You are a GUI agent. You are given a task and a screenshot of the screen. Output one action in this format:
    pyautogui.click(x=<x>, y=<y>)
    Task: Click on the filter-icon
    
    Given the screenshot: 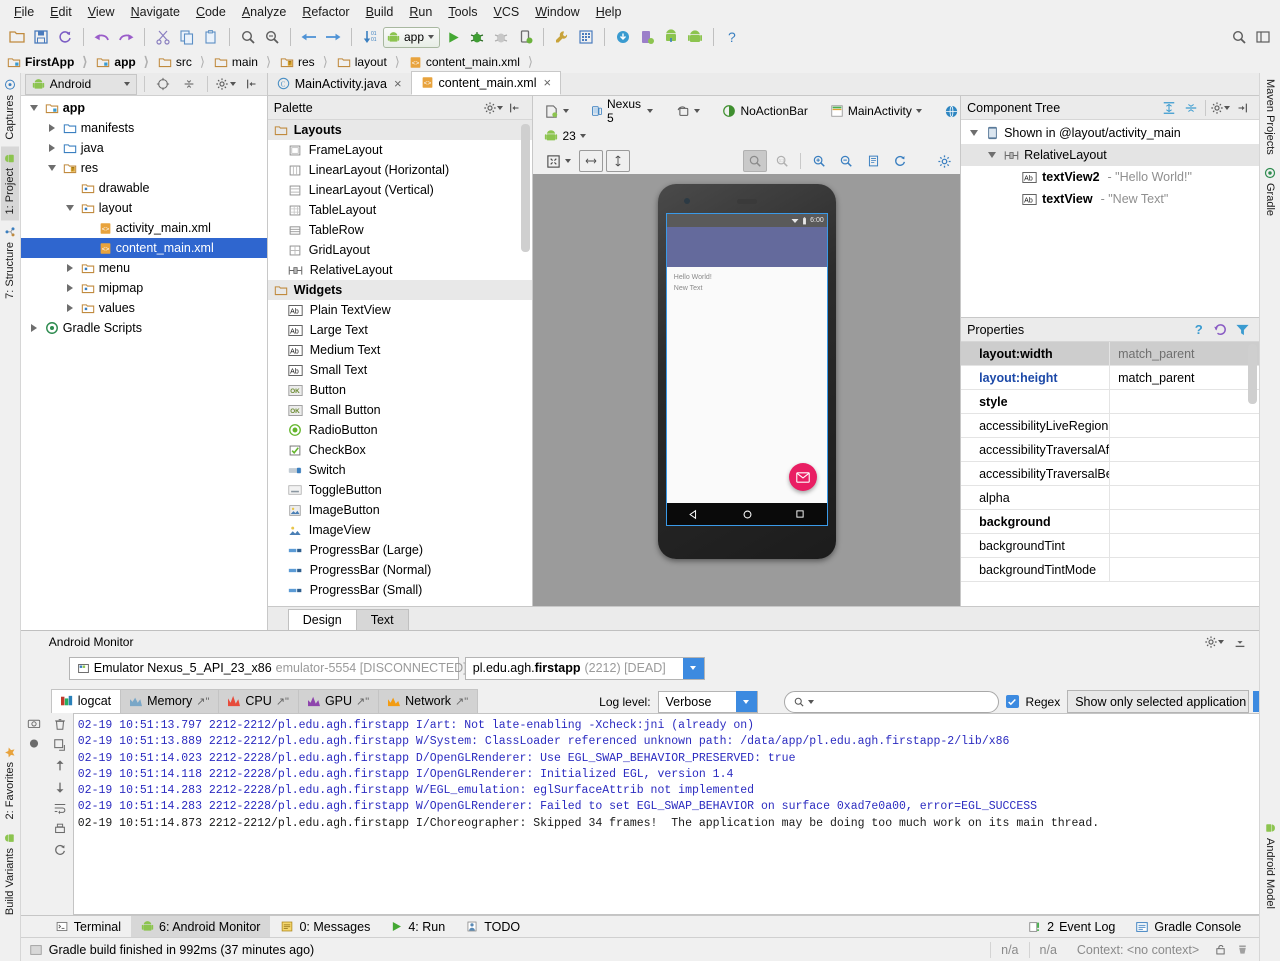 What is the action you would take?
    pyautogui.click(x=1242, y=330)
    